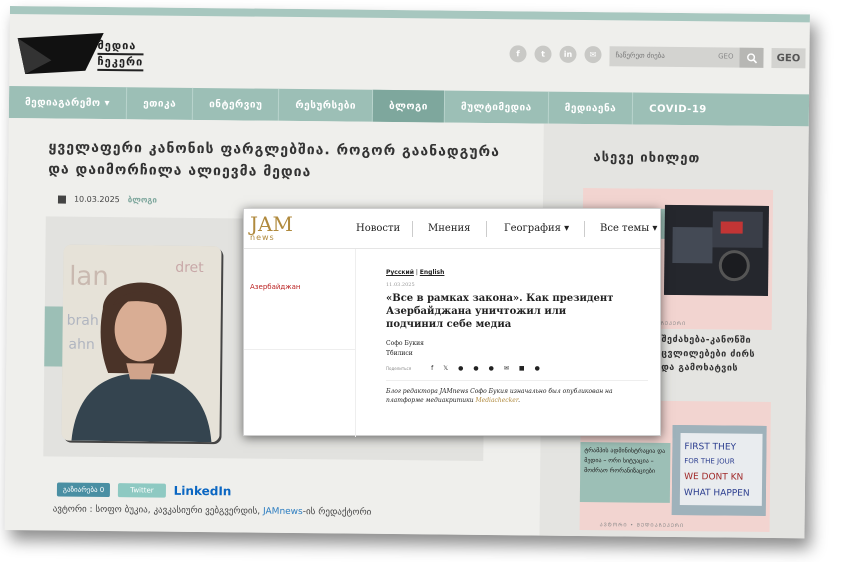 This screenshot has height=562, width=850. I want to click on share-buttons: გაზიარება 0 Twitter LinkedIn, so click(144, 490).